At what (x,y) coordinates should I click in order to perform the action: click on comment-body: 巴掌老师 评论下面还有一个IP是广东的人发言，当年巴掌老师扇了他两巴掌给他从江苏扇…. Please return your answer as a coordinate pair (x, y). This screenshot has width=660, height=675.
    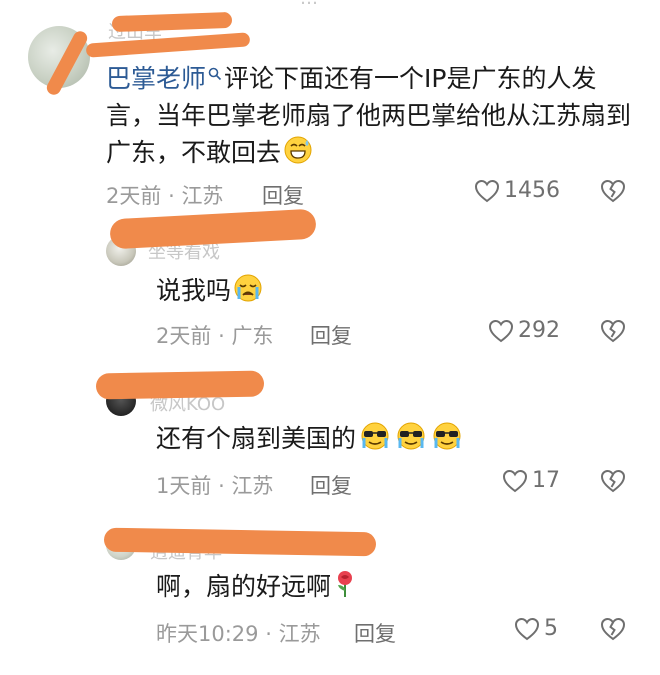
    Looking at the image, I should click on (371, 117).